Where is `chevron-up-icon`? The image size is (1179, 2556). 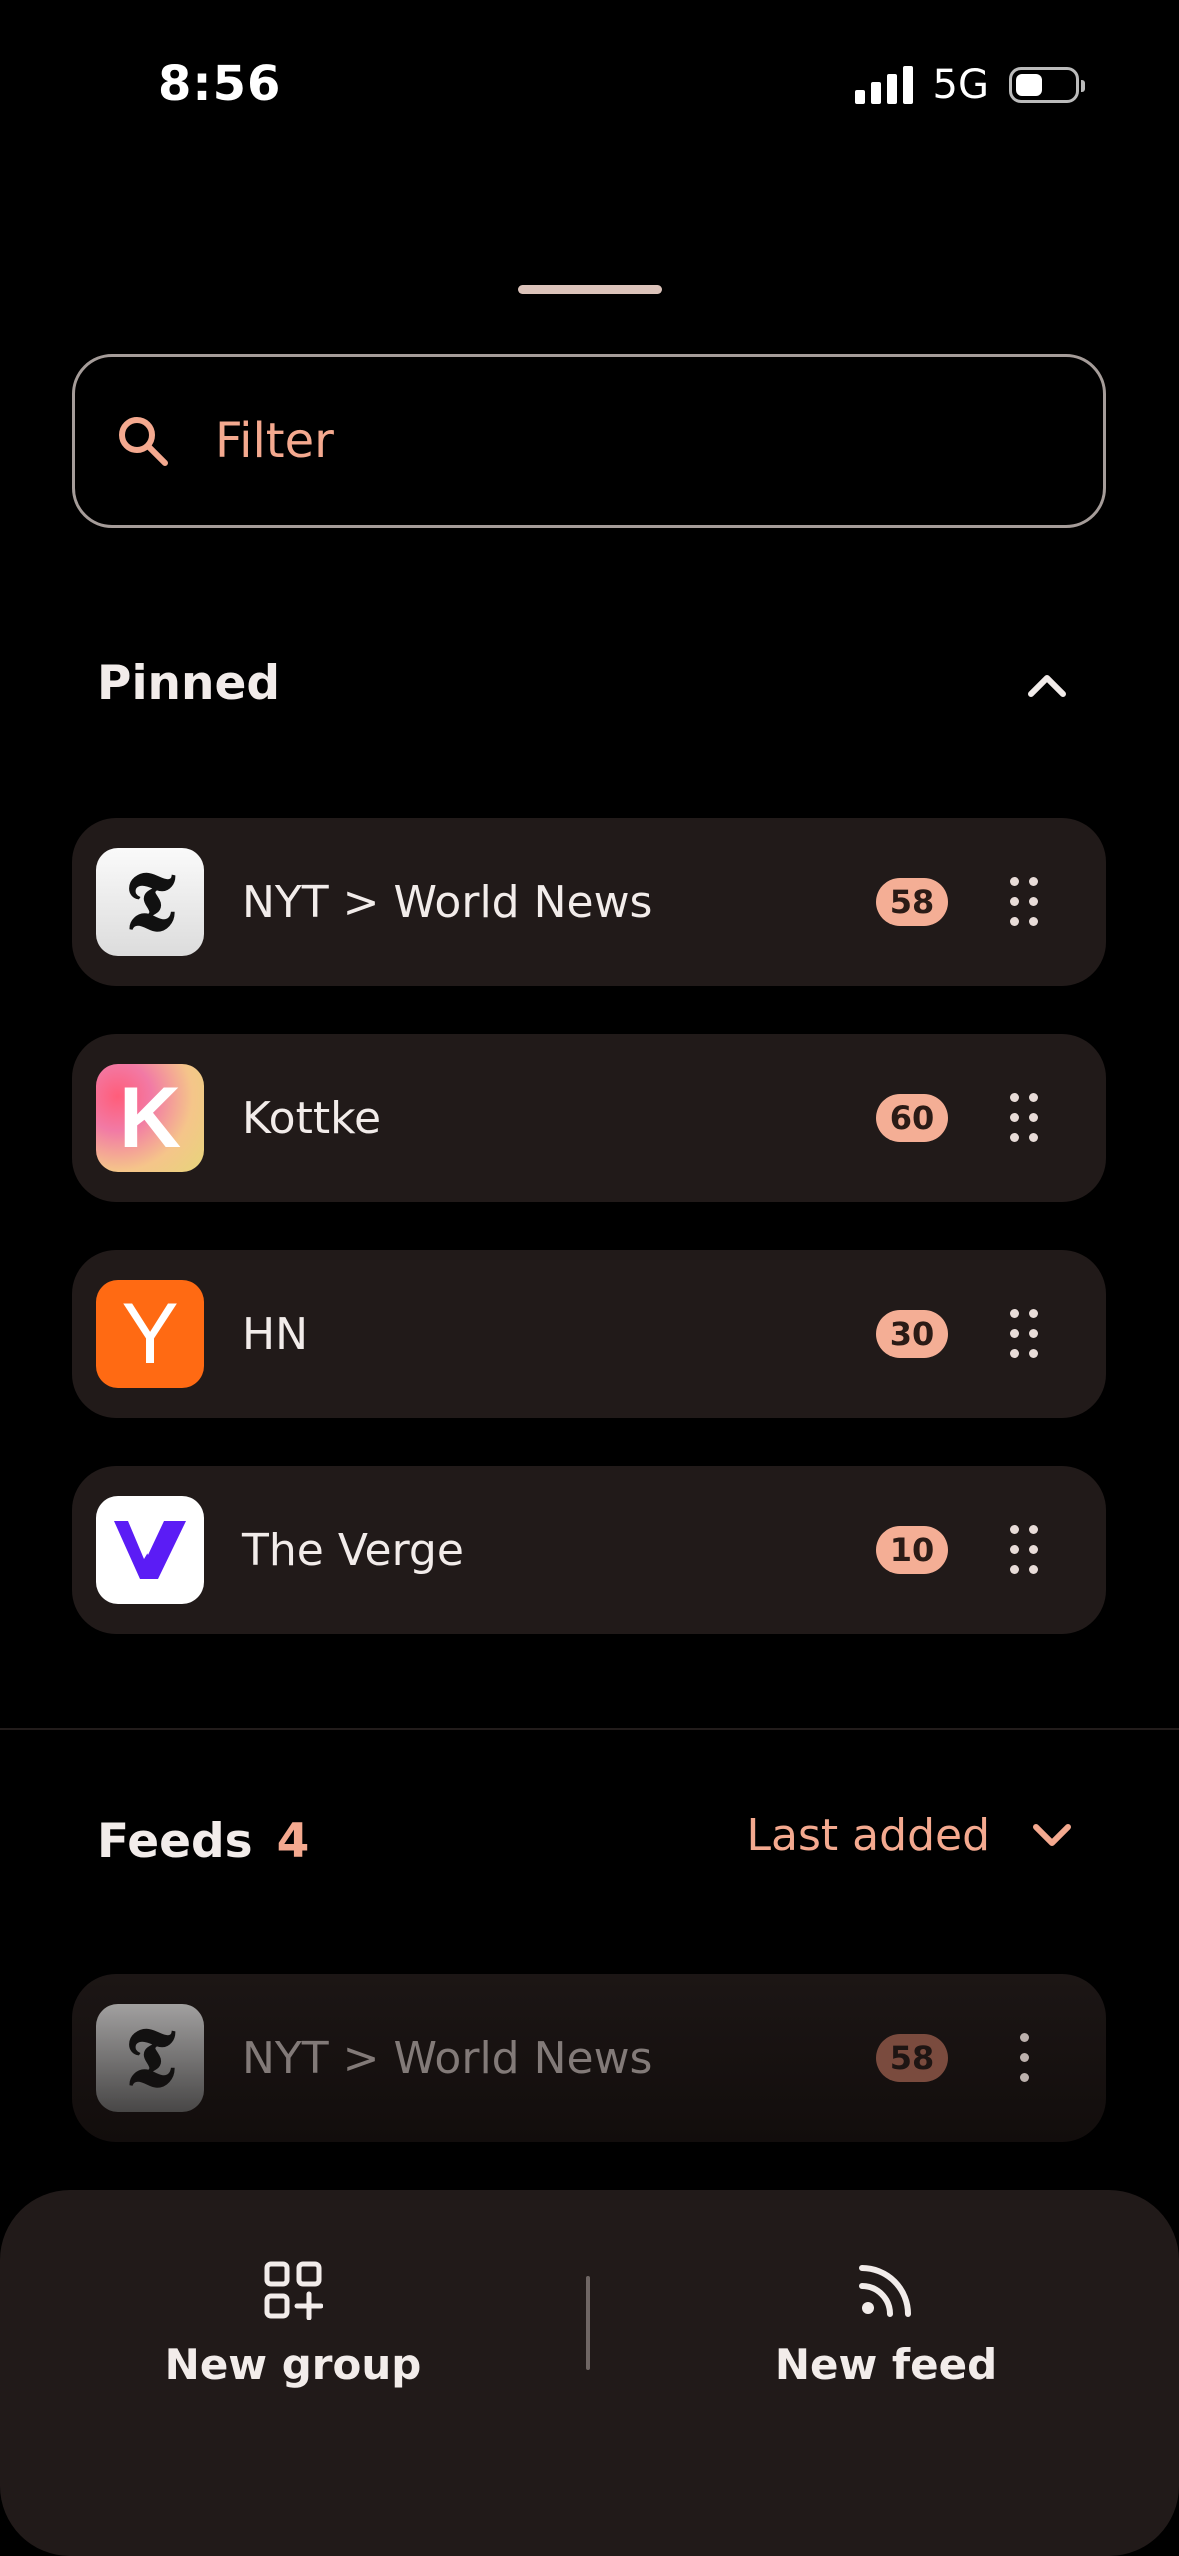 chevron-up-icon is located at coordinates (1047, 686).